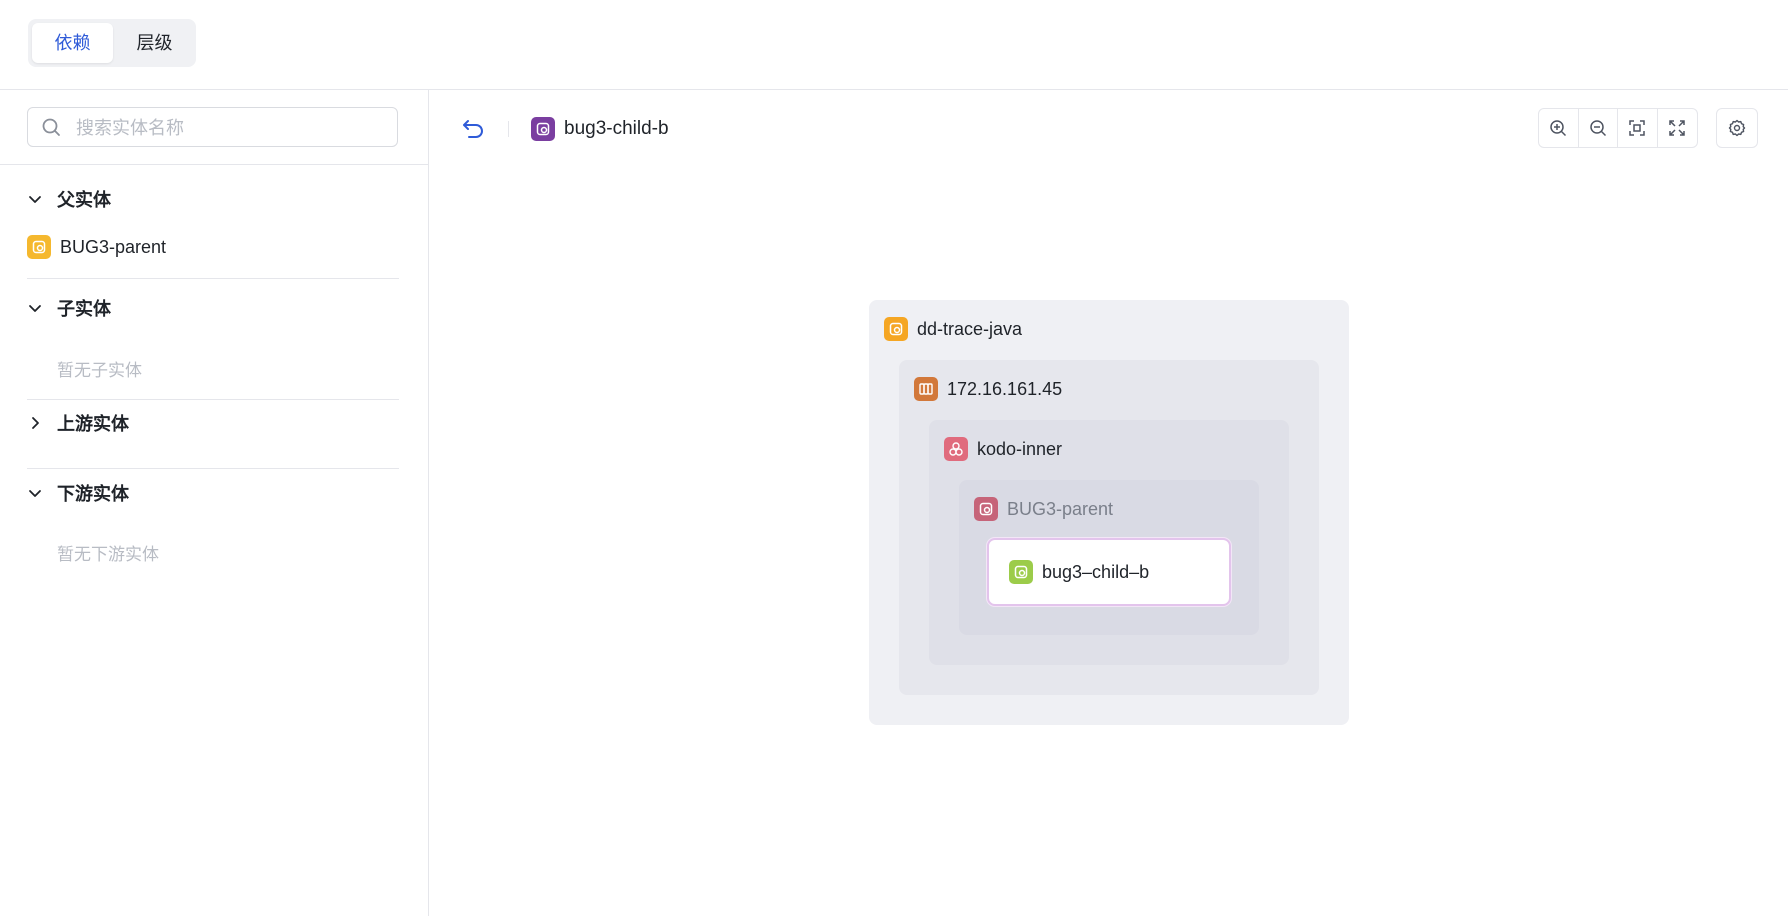 The height and width of the screenshot is (916, 1788). What do you see at coordinates (1020, 448) in the screenshot?
I see `node-label: kodo-inner` at bounding box center [1020, 448].